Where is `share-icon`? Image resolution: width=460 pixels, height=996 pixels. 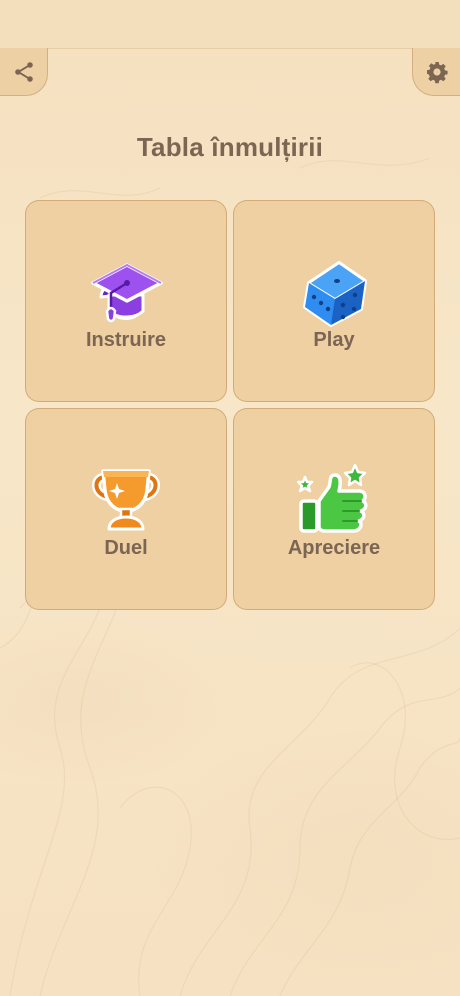 share-icon is located at coordinates (23, 71).